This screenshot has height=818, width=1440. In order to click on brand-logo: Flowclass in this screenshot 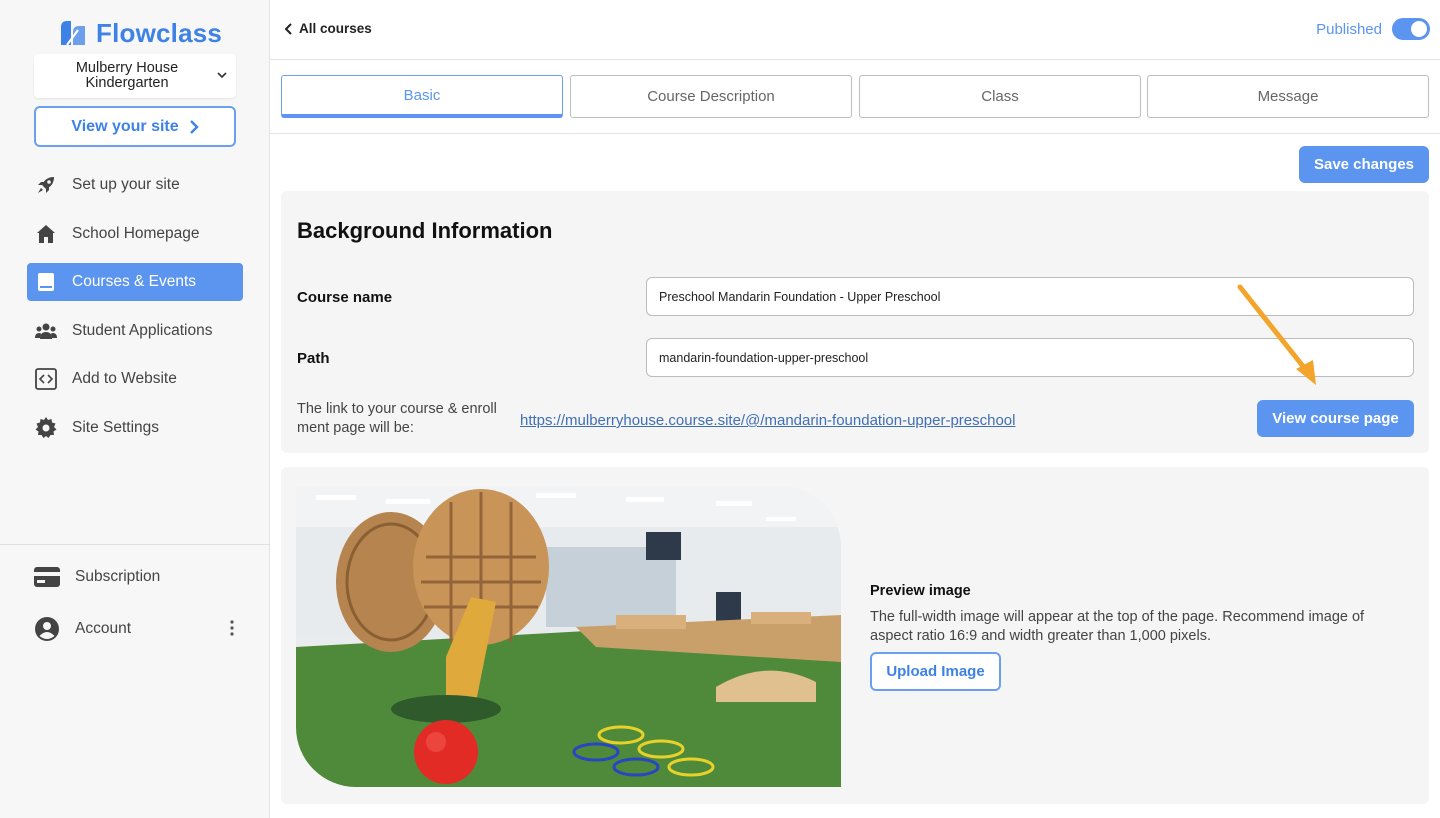, I will do `click(140, 33)`.